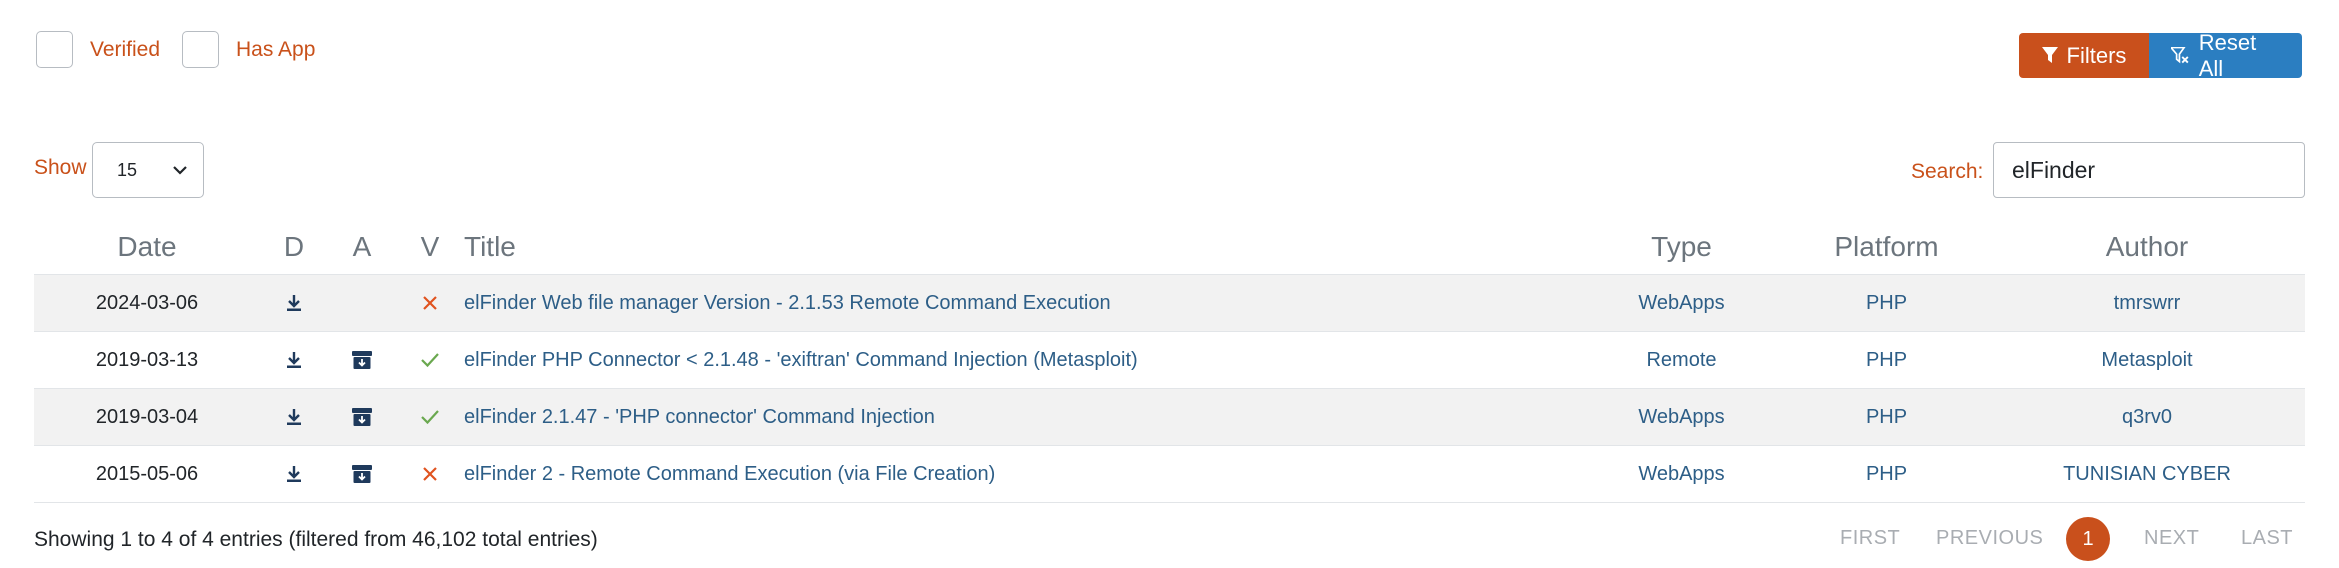 Image resolution: width=2339 pixels, height=568 pixels. Describe the element at coordinates (127, 169) in the screenshot. I see `entries-per-page-value: 15` at that location.